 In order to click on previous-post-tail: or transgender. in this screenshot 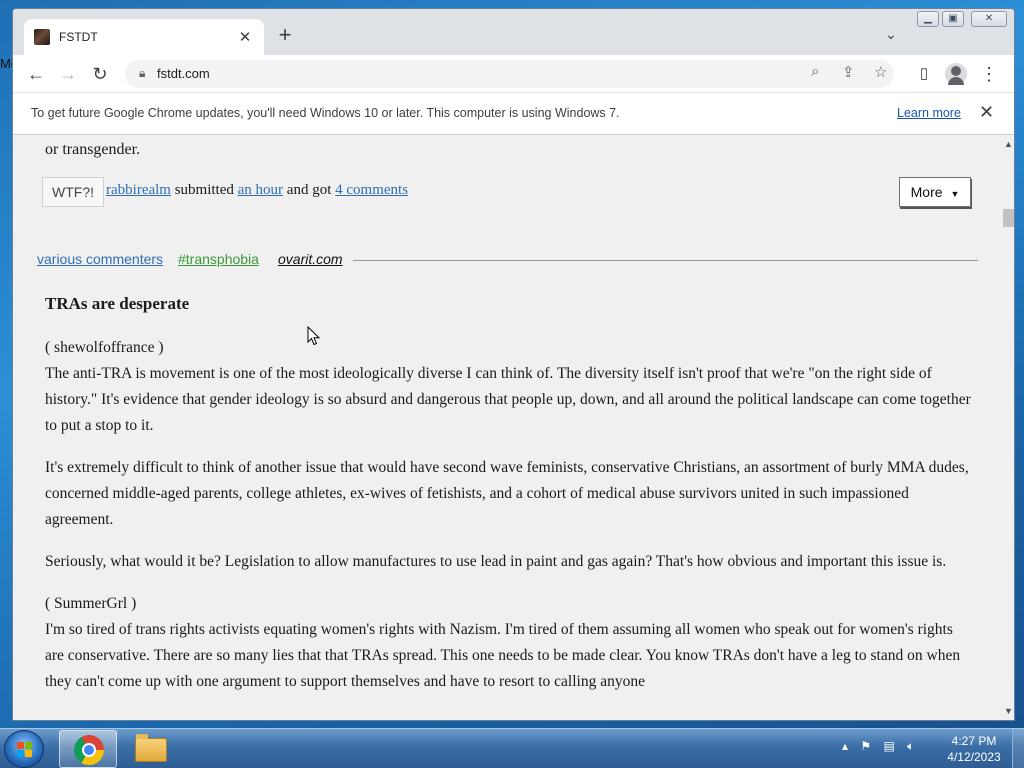, I will do `click(93, 149)`.